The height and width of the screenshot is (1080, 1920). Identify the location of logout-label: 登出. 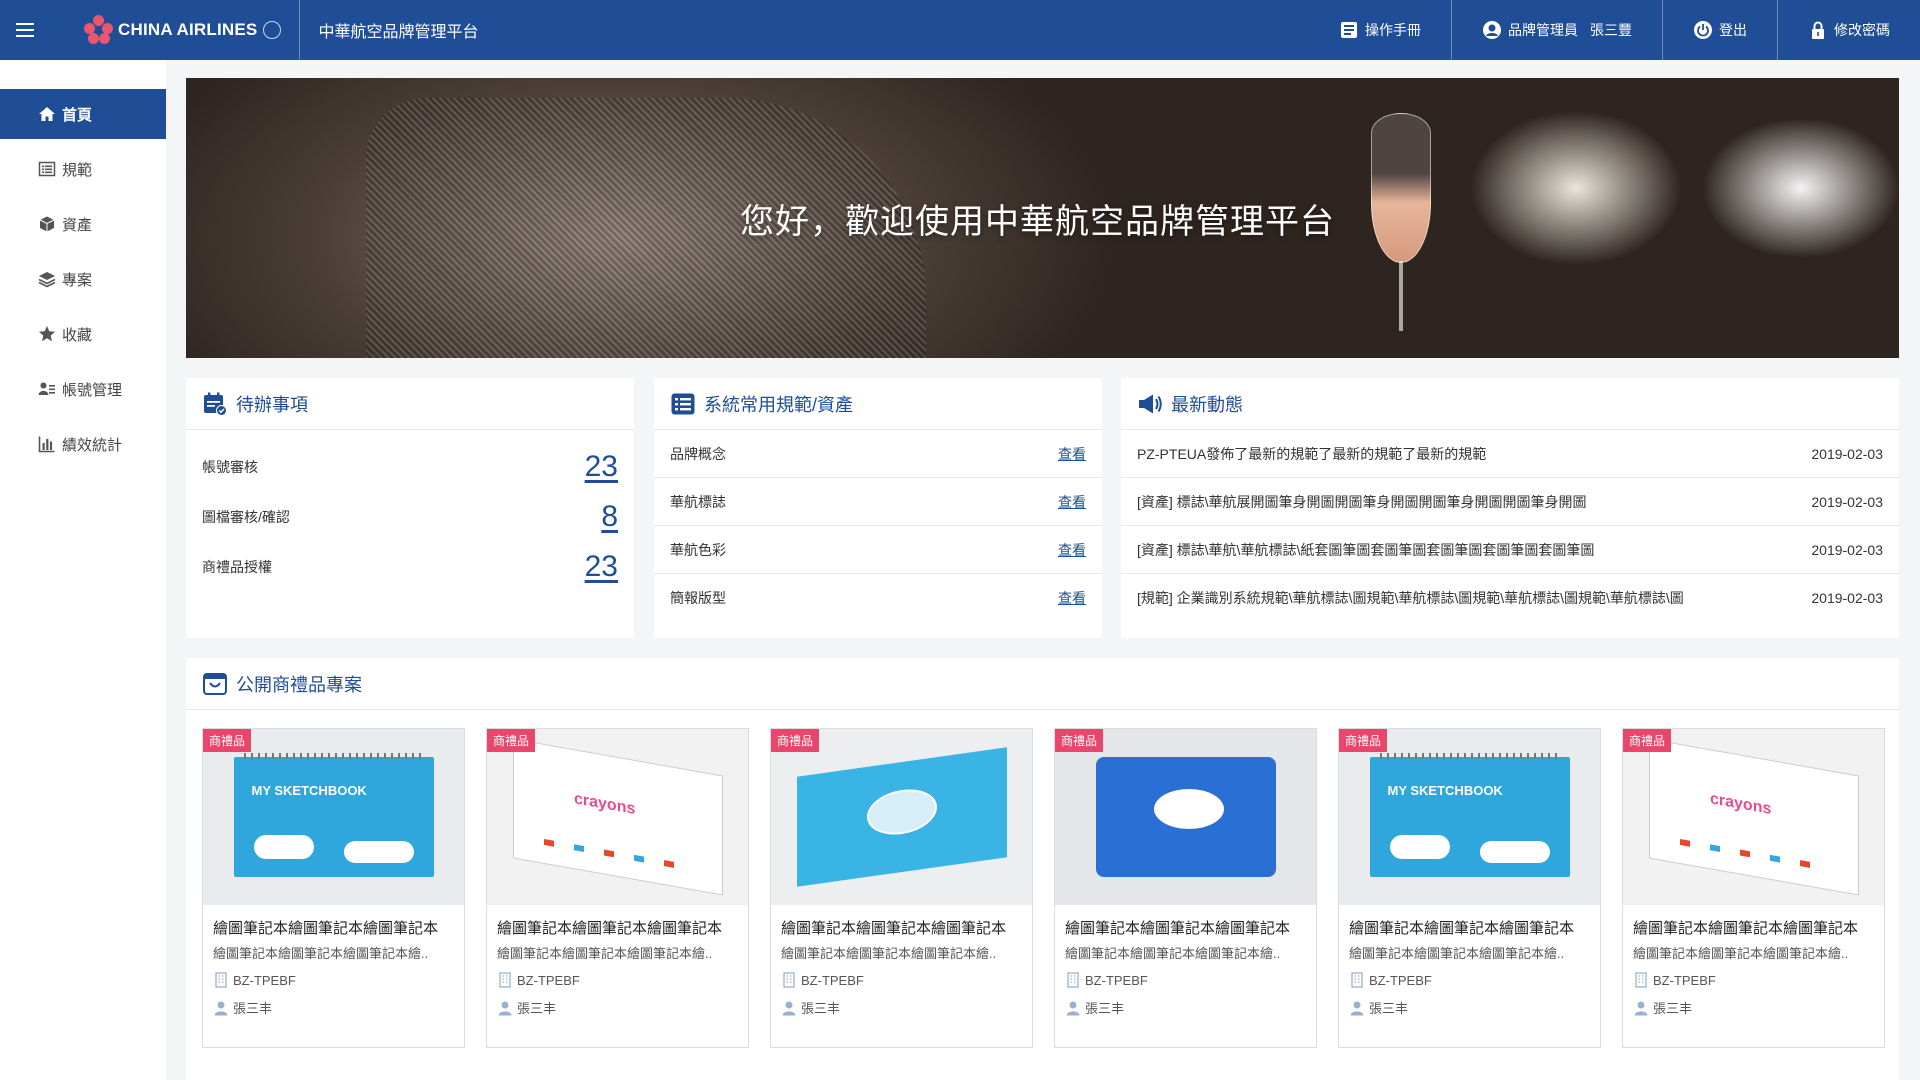
(1733, 30).